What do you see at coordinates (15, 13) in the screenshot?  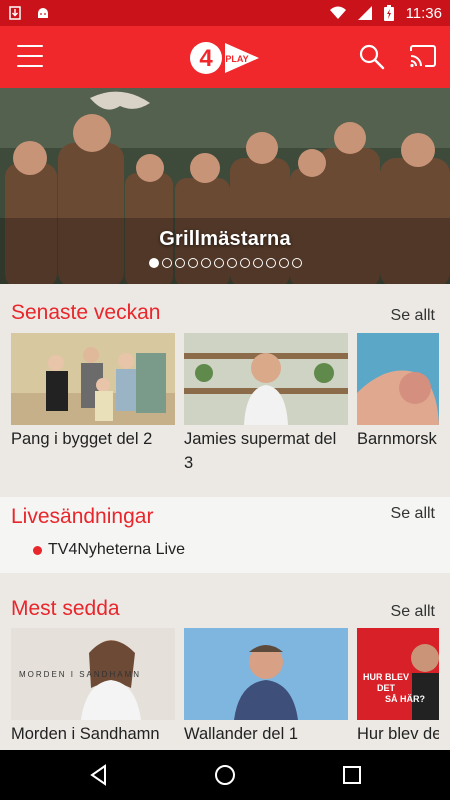 I see `download-icon` at bounding box center [15, 13].